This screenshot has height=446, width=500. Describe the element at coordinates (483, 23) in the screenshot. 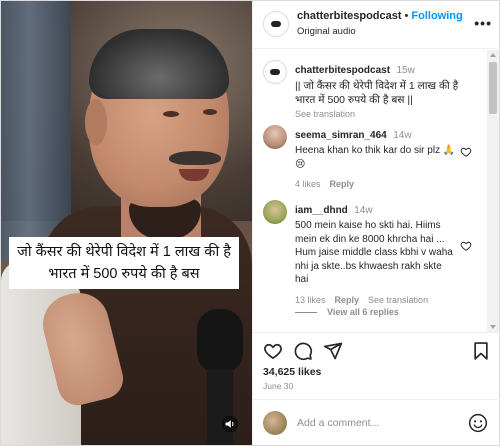

I see `more-options-button: •••` at that location.